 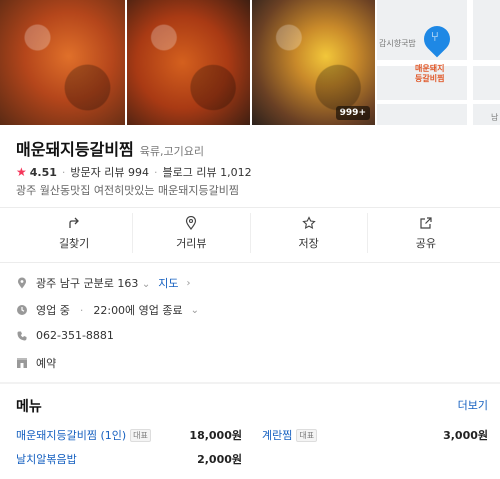 What do you see at coordinates (53, 310) in the screenshot?
I see `open-status: 영업 중` at bounding box center [53, 310].